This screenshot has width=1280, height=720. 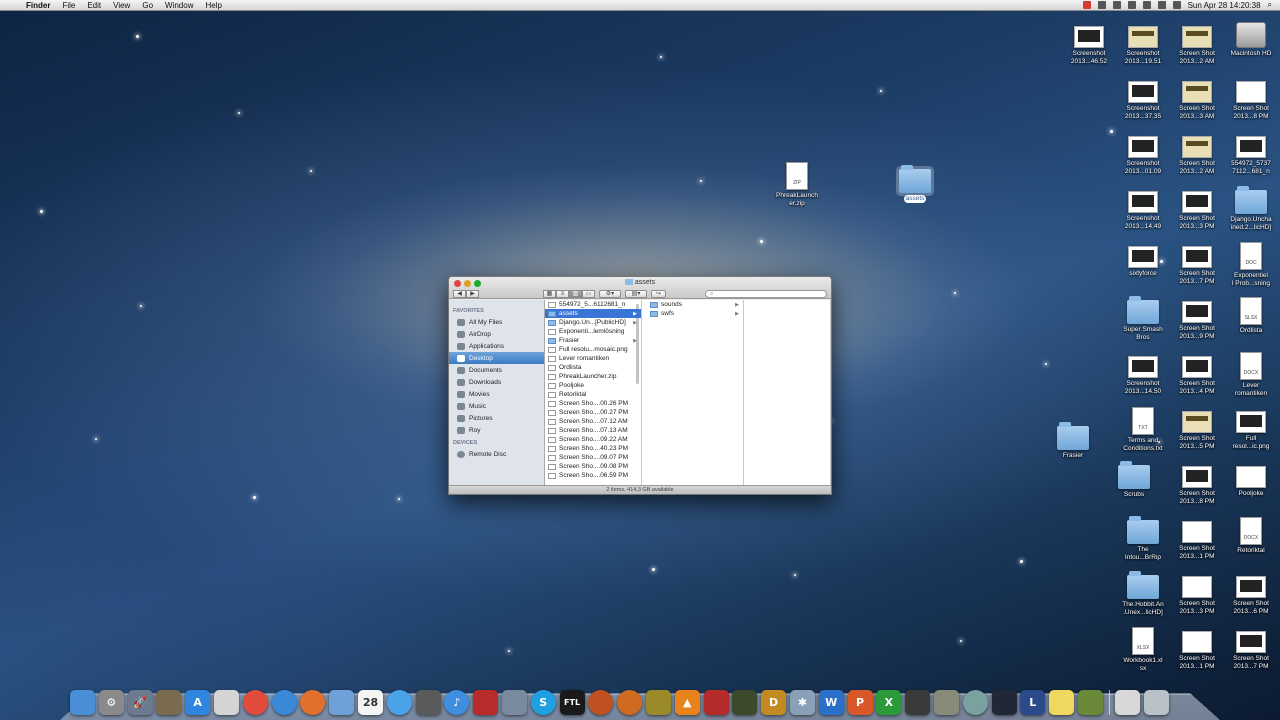 I want to click on calendar-icon: 28, so click(x=370, y=702).